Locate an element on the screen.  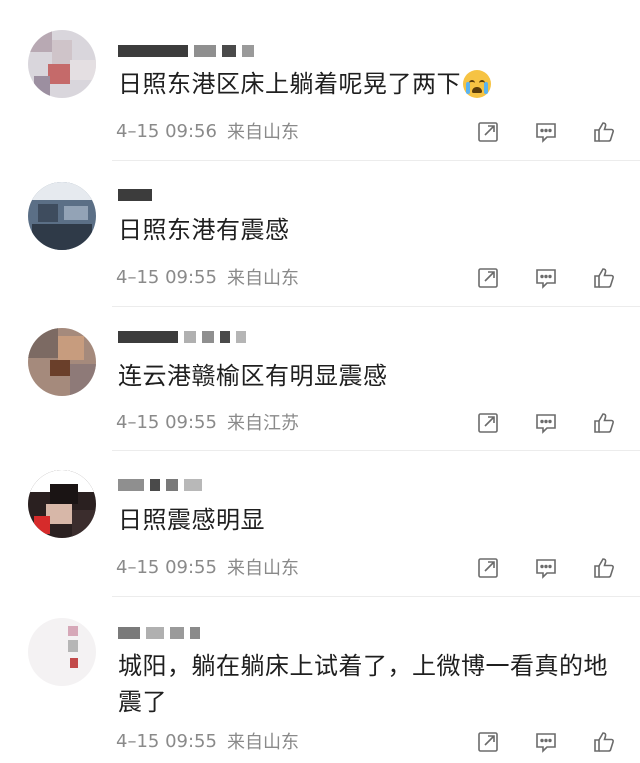
comment-text-content: 日照东港有震感 is located at coordinates (204, 230).